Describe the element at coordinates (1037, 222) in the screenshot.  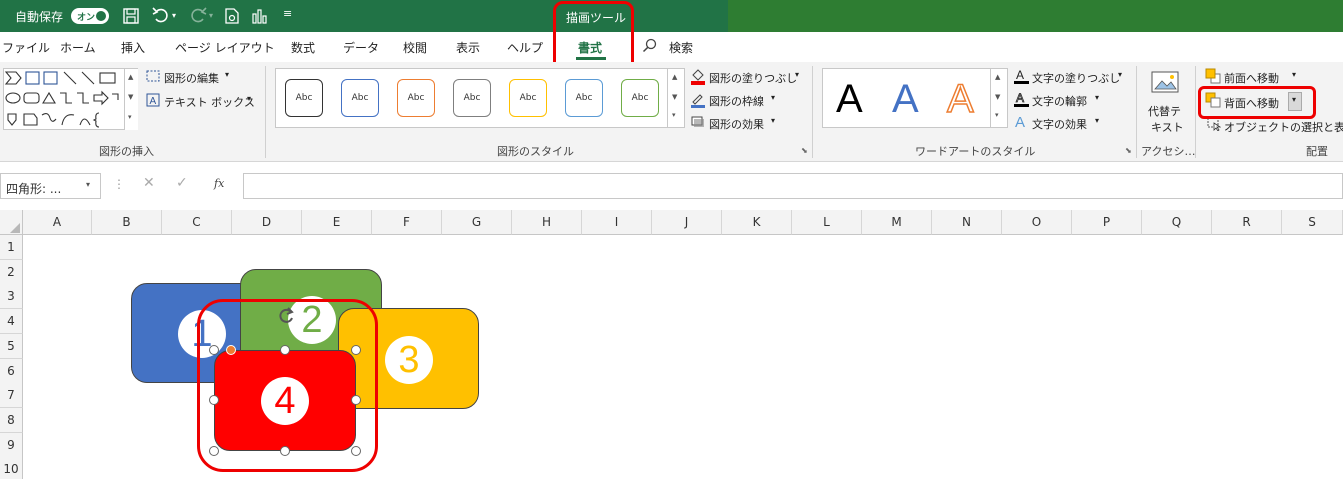
I see `column-header-o: O` at that location.